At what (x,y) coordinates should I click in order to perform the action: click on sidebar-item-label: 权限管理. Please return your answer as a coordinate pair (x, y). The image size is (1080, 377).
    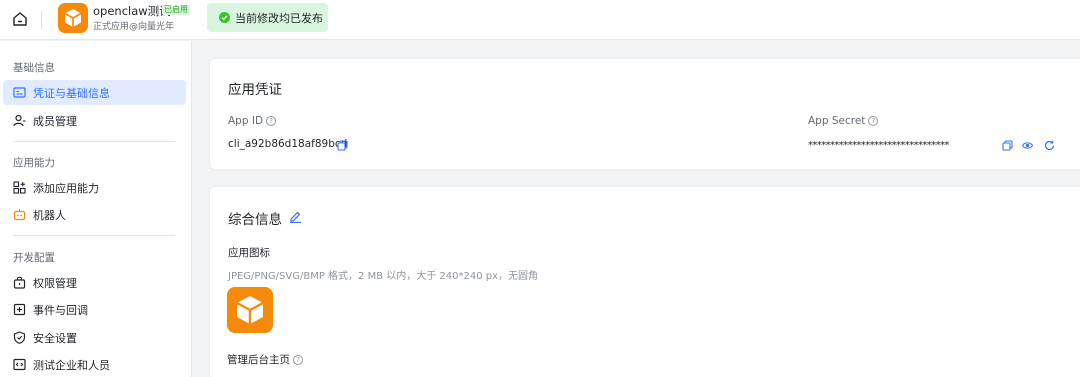
    Looking at the image, I should click on (55, 283).